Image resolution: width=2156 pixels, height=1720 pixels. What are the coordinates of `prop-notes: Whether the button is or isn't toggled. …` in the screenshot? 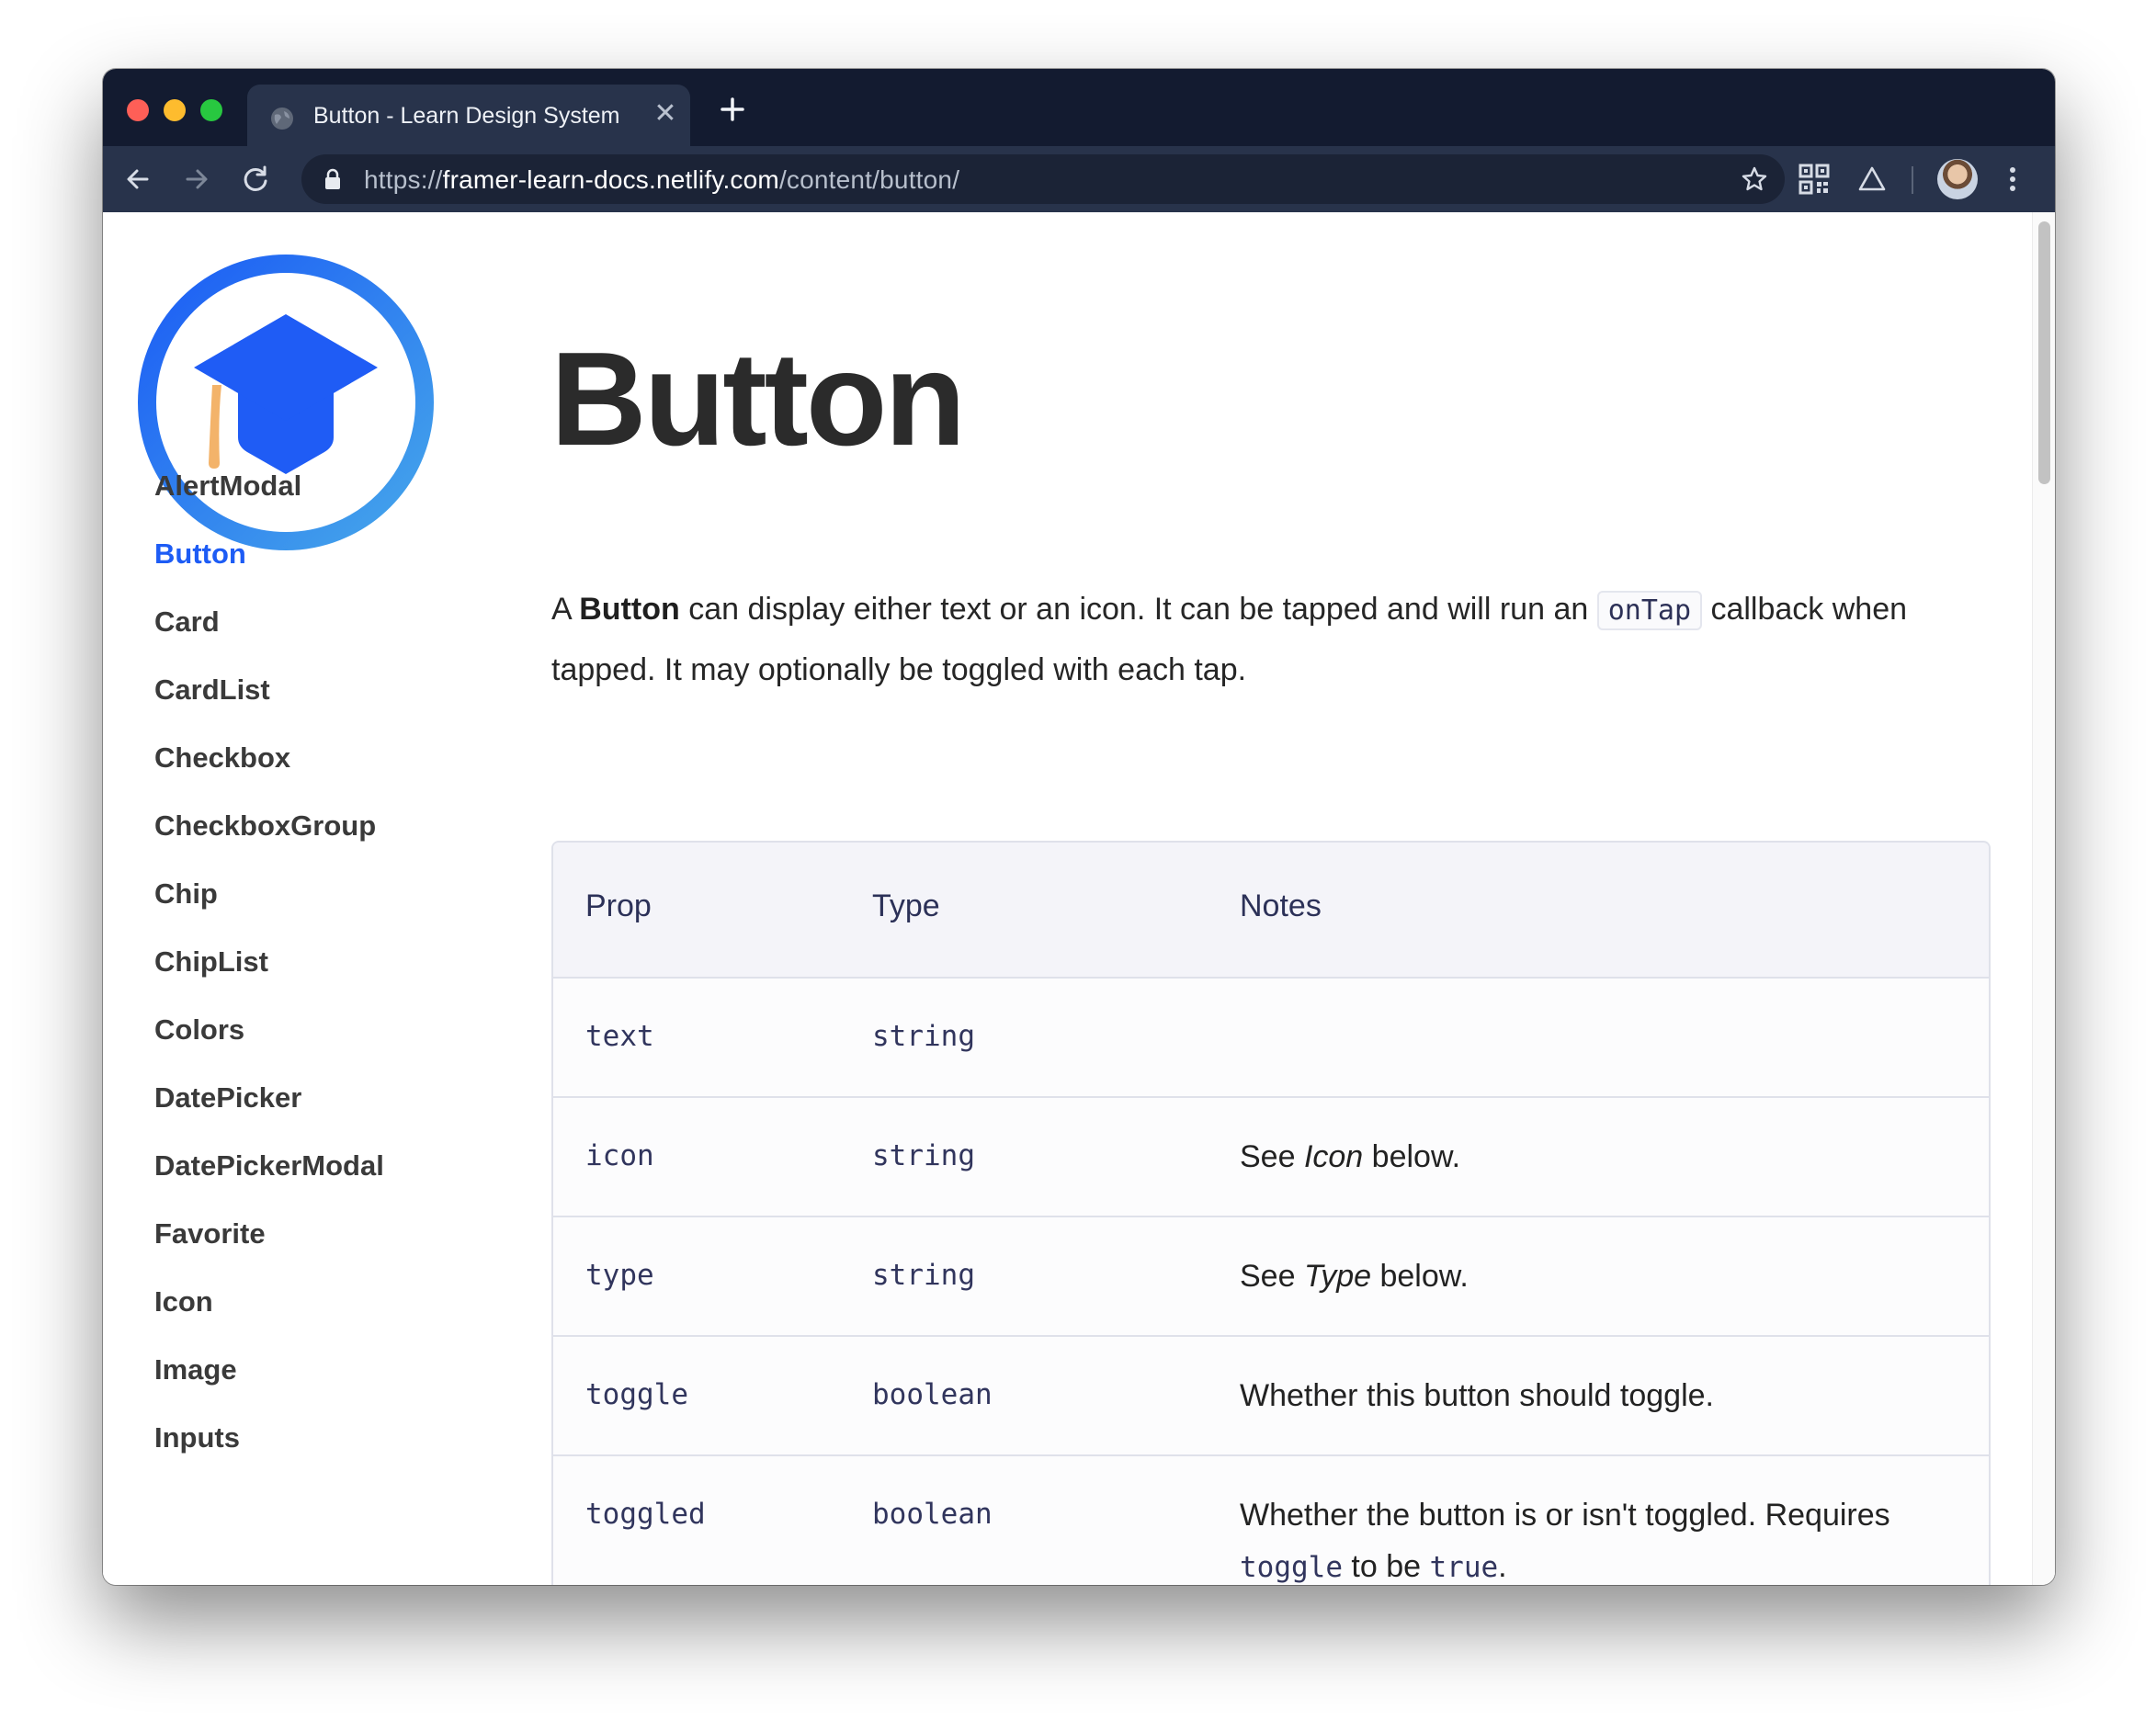 It's located at (1598, 1537).